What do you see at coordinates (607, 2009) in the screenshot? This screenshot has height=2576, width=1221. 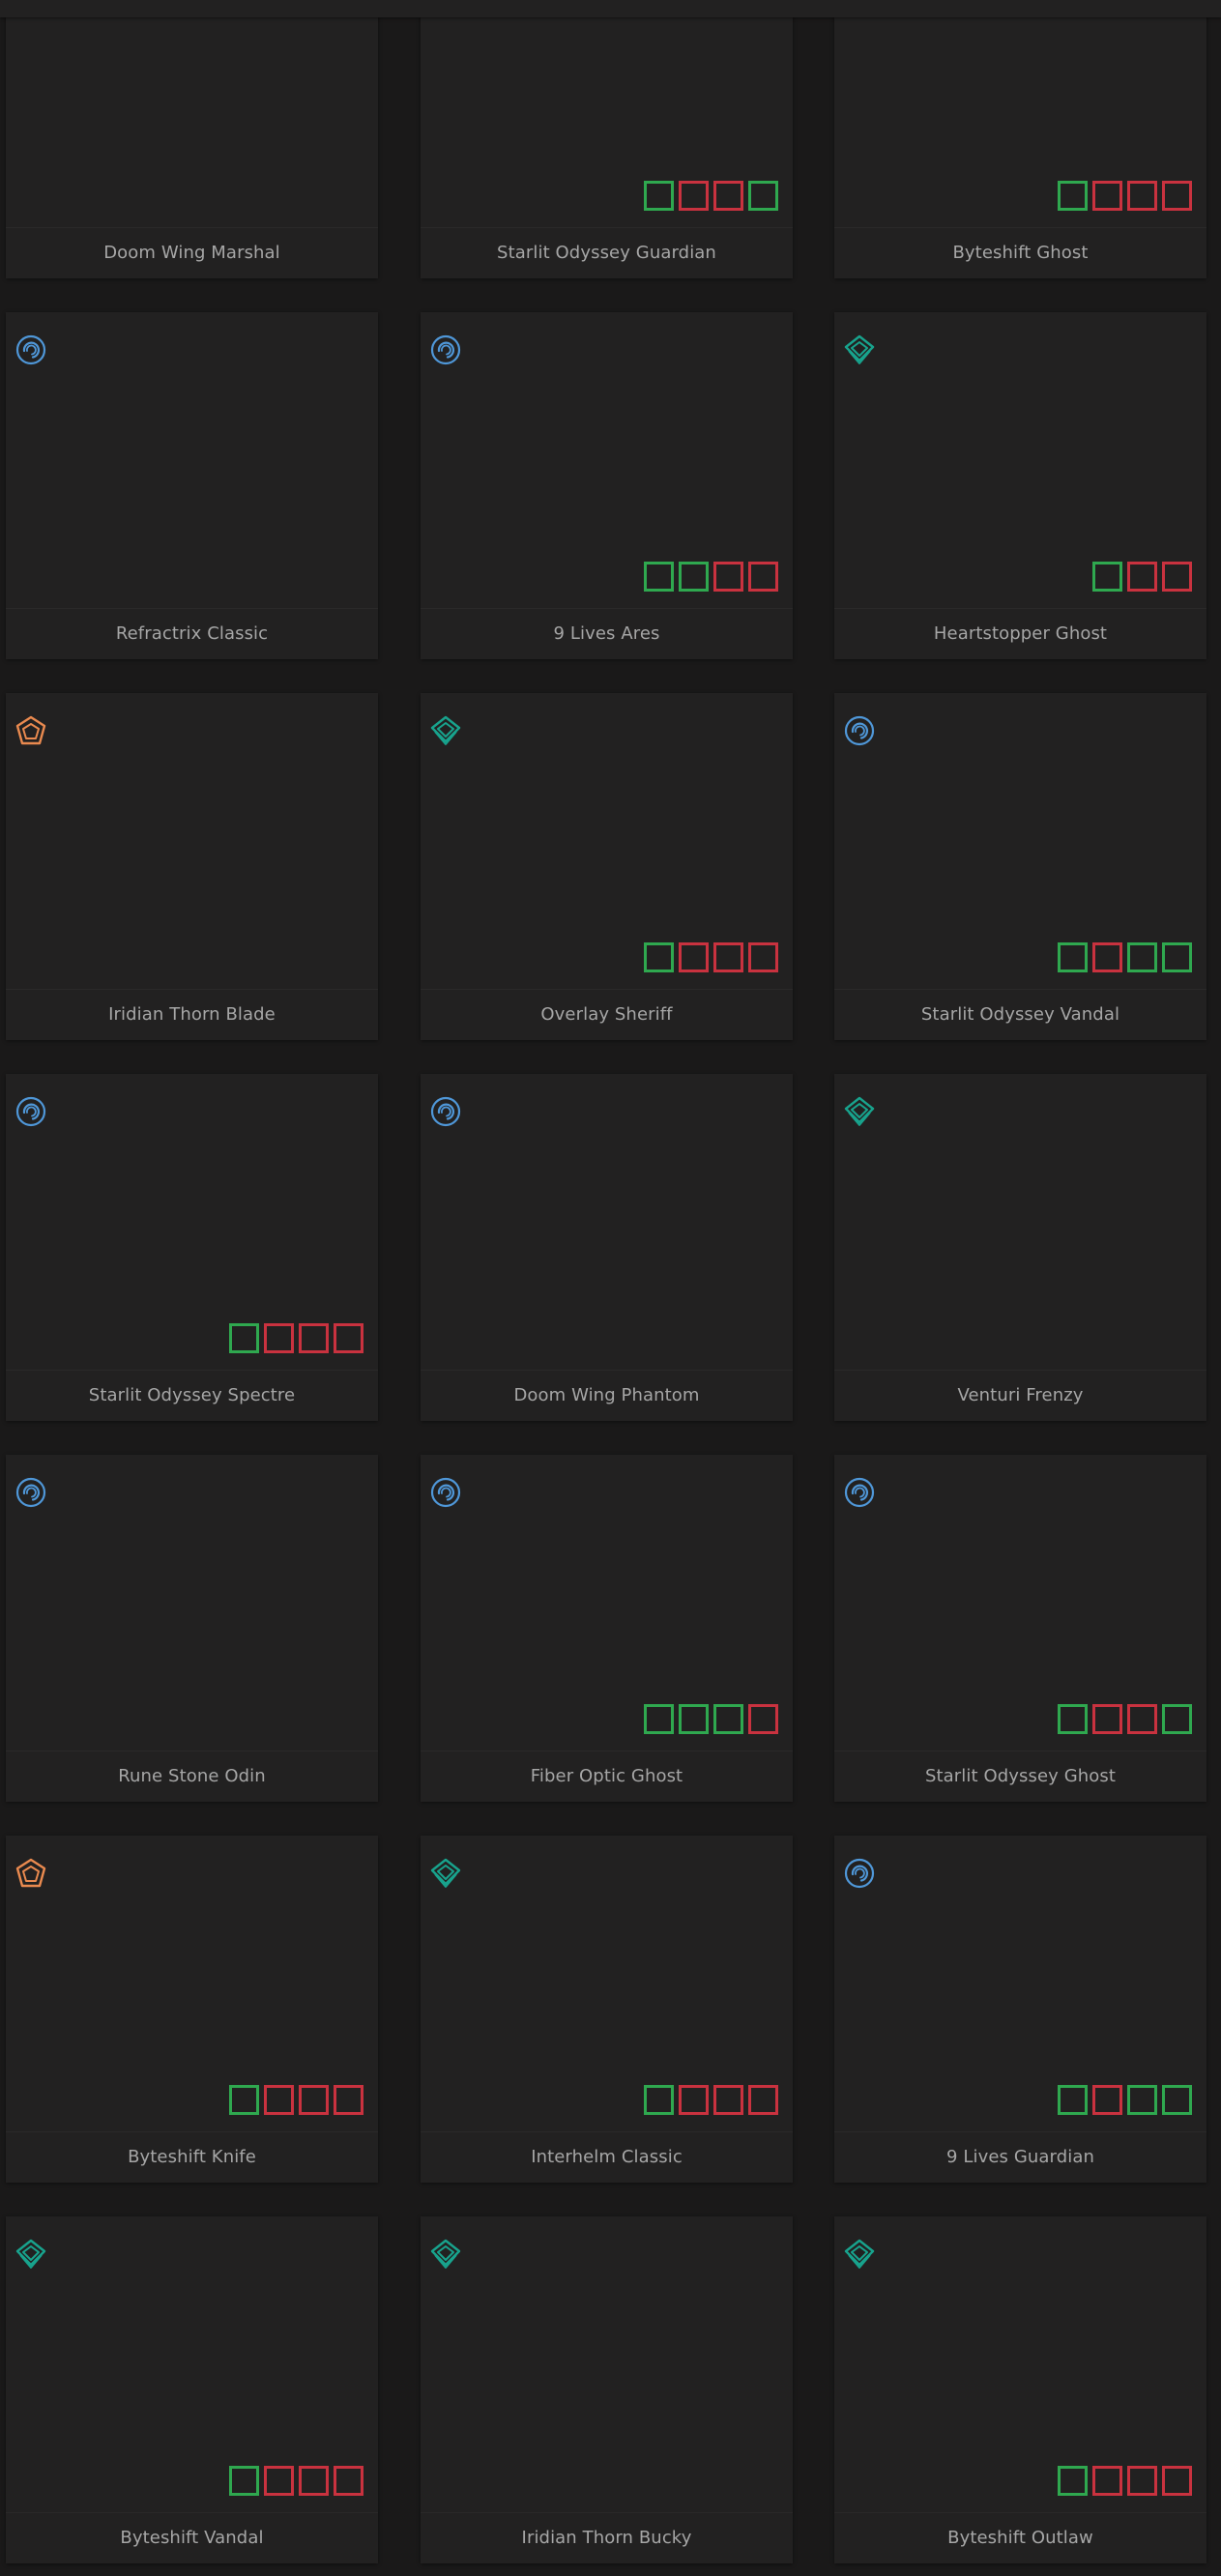 I see `skin-card: Interhelm Classic` at bounding box center [607, 2009].